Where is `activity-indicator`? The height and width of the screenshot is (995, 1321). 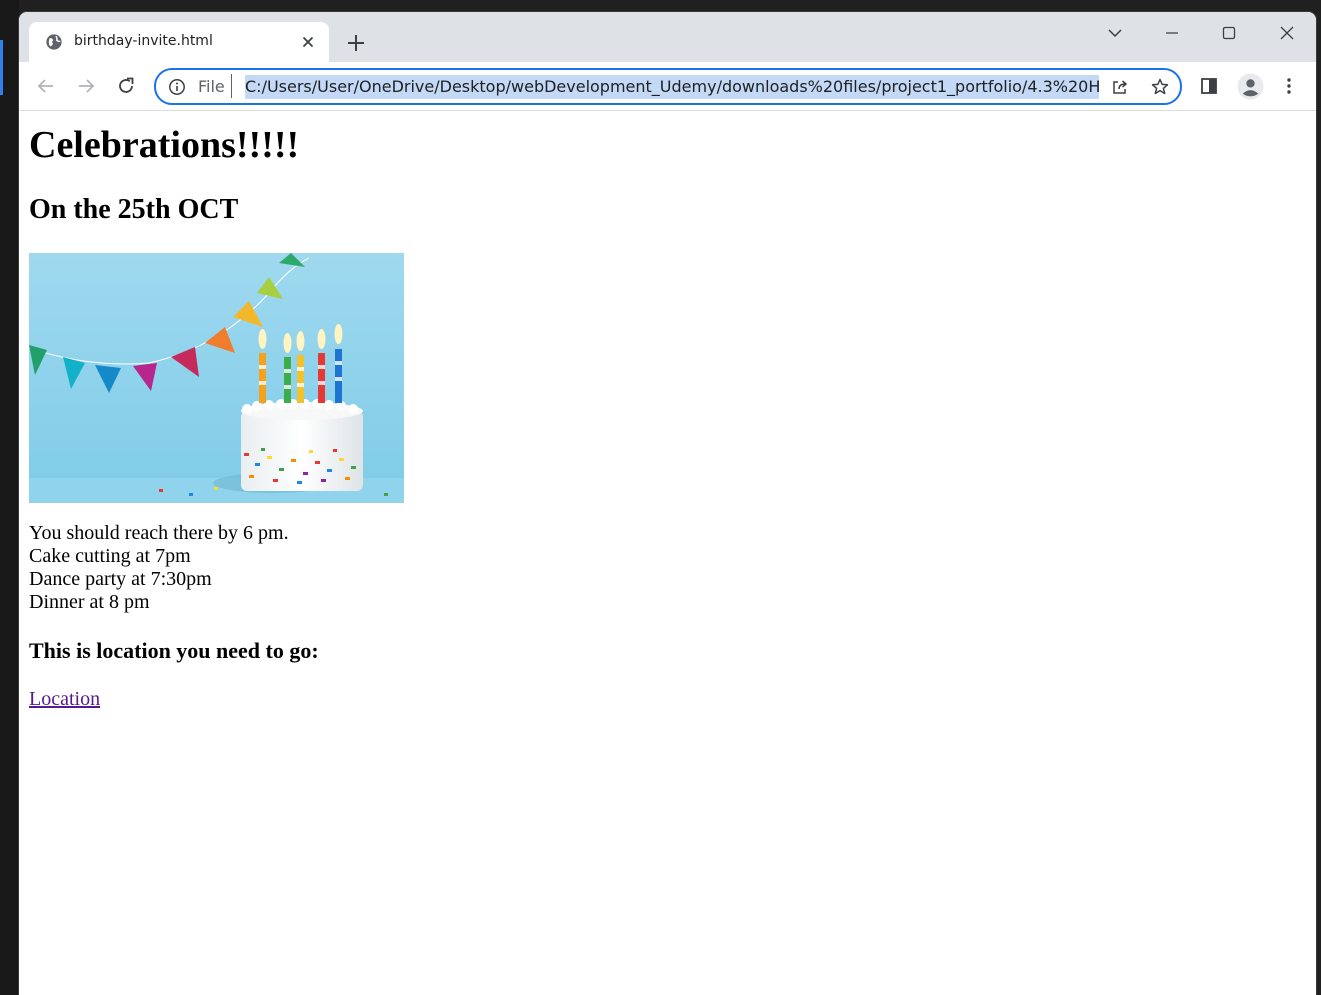 activity-indicator is located at coordinates (1, 67).